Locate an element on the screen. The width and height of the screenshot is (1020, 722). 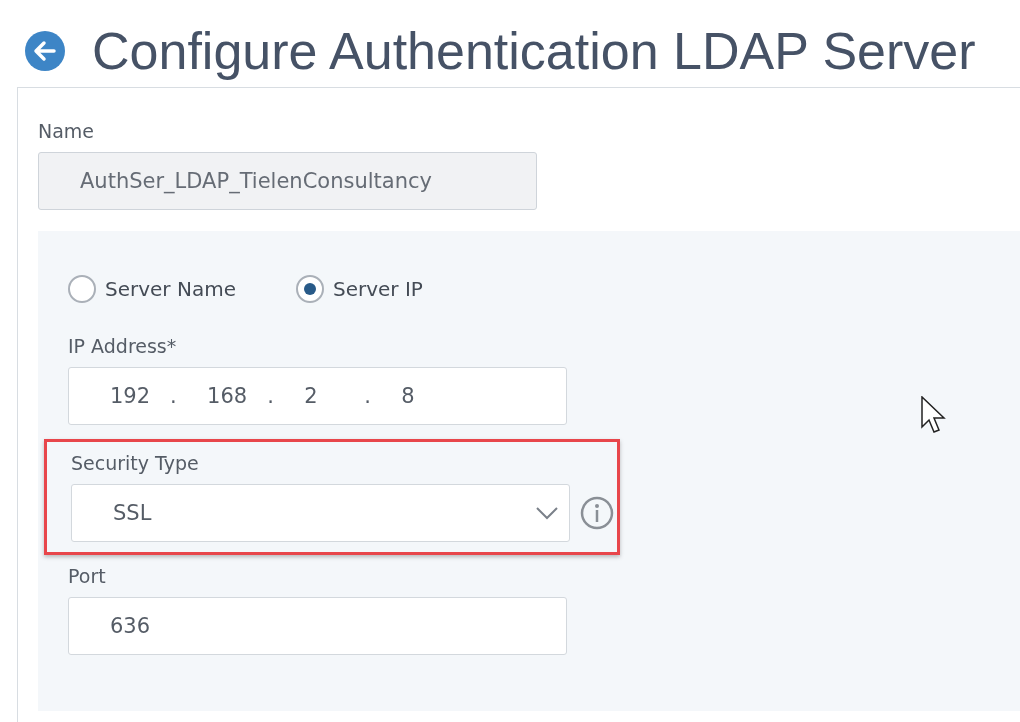
ip-octet: 8 is located at coordinates (421, 396).